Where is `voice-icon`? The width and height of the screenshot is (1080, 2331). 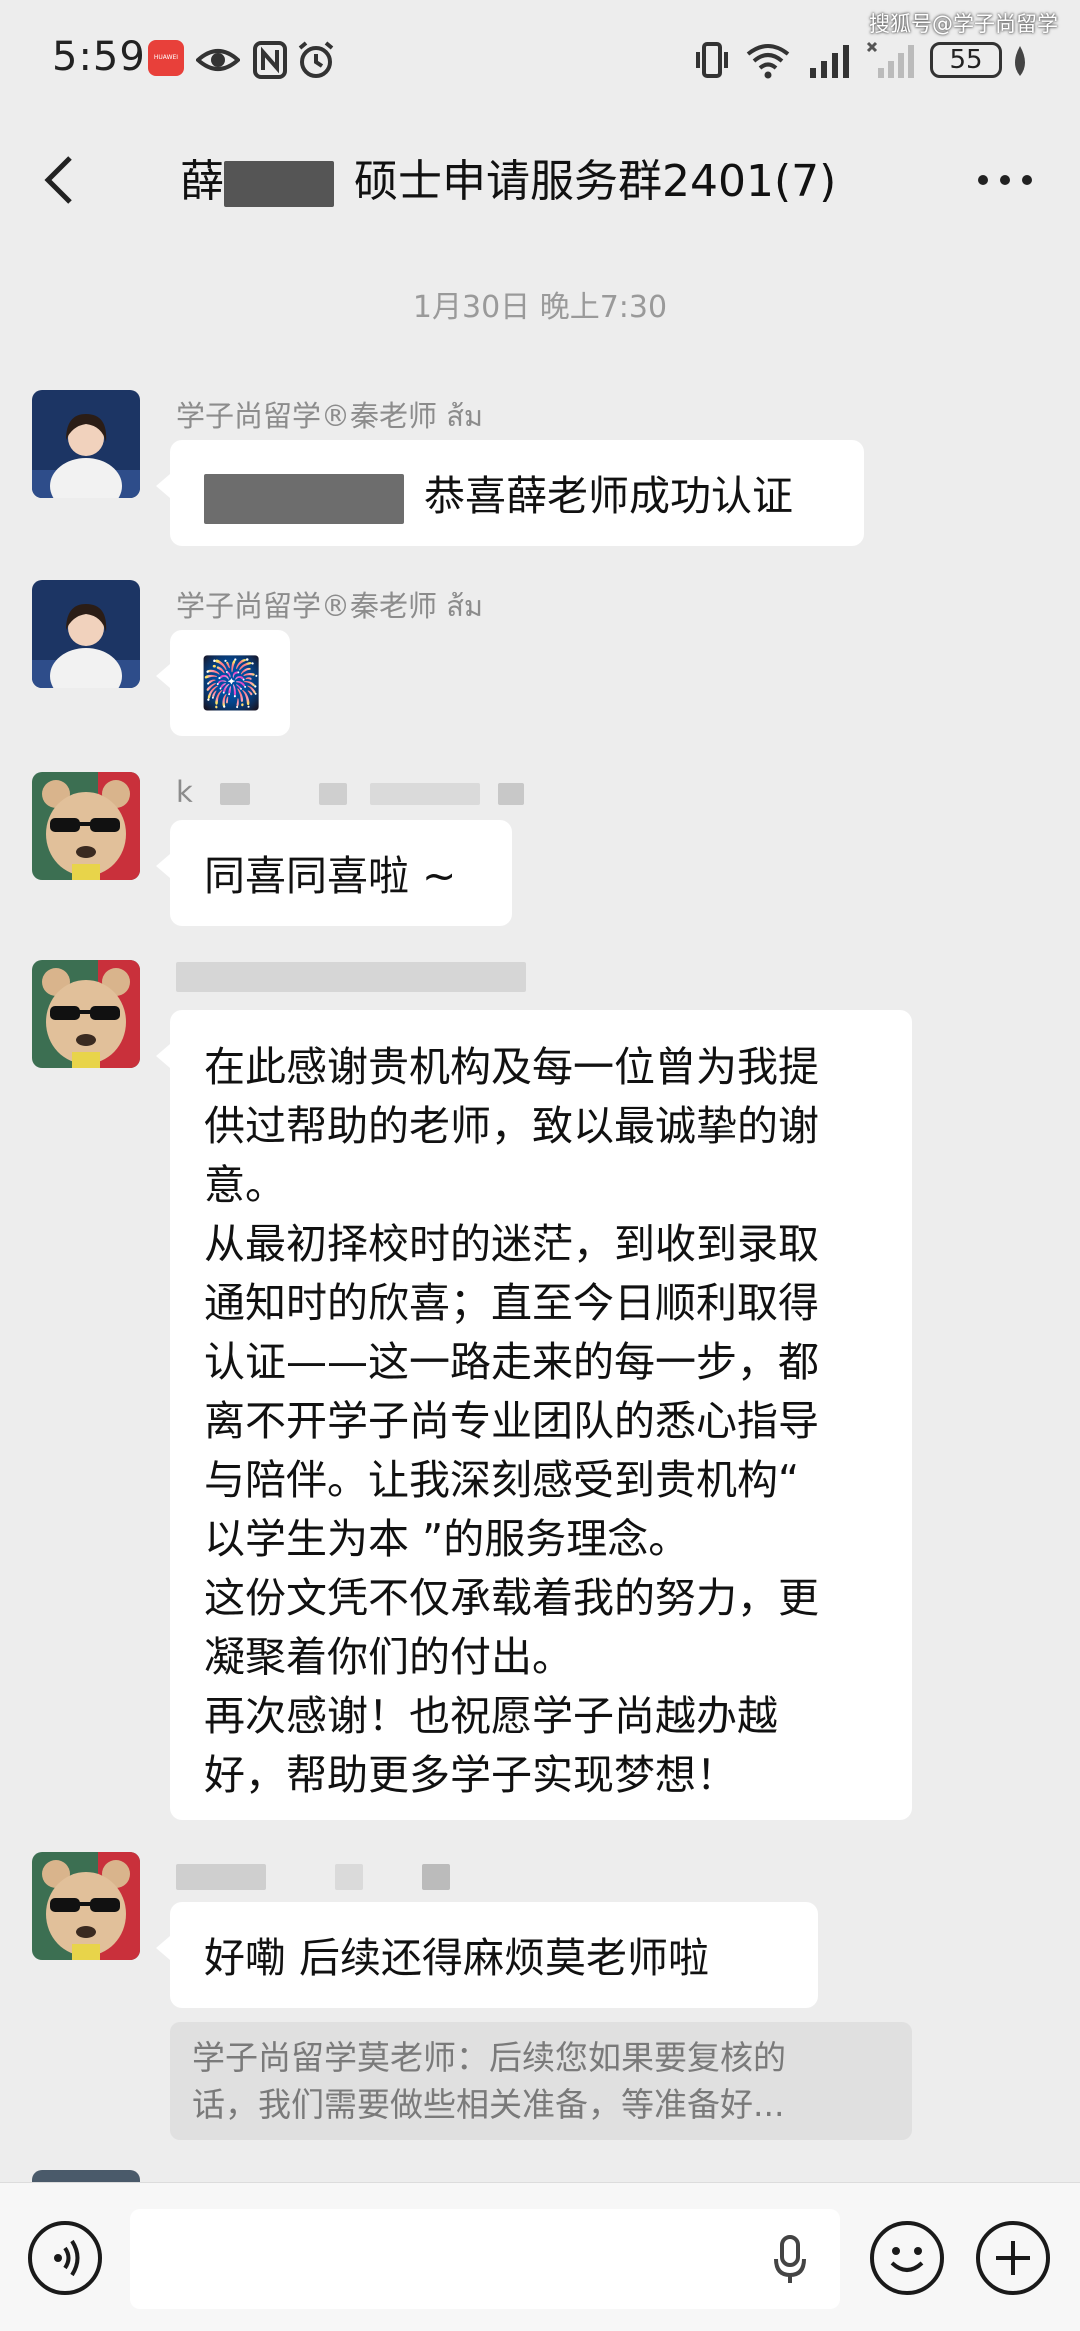 voice-icon is located at coordinates (67, 2258).